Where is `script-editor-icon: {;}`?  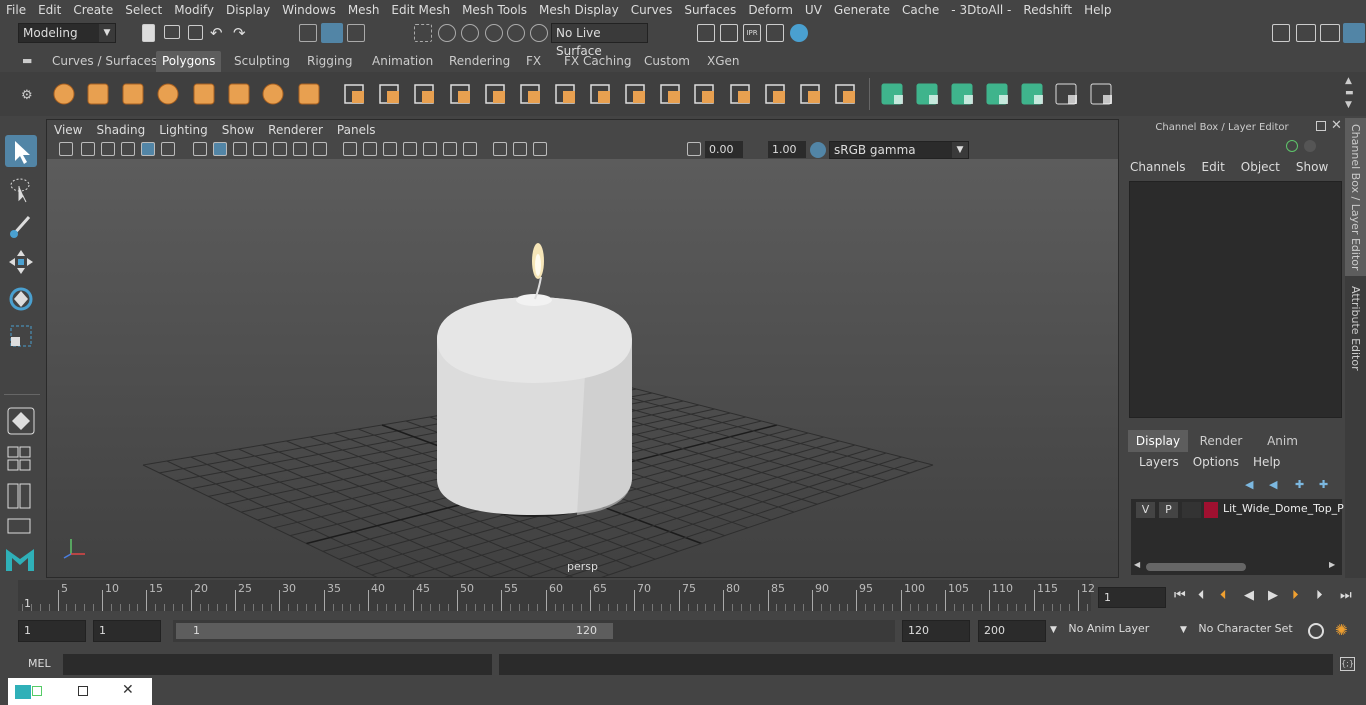 script-editor-icon: {;} is located at coordinates (1347, 664).